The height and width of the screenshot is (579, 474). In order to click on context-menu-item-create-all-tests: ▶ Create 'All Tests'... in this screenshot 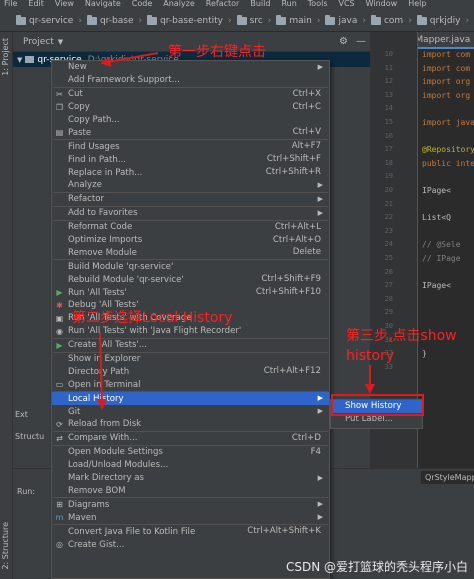, I will do `click(190, 345)`.